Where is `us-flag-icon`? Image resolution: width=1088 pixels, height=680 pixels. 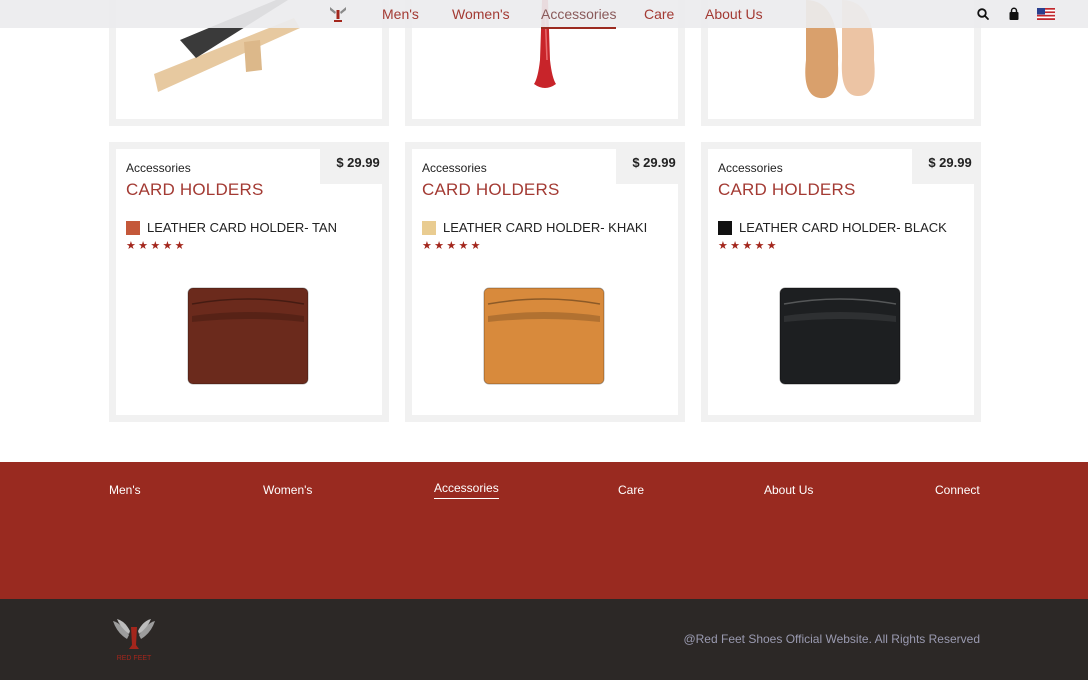
us-flag-icon is located at coordinates (1046, 14).